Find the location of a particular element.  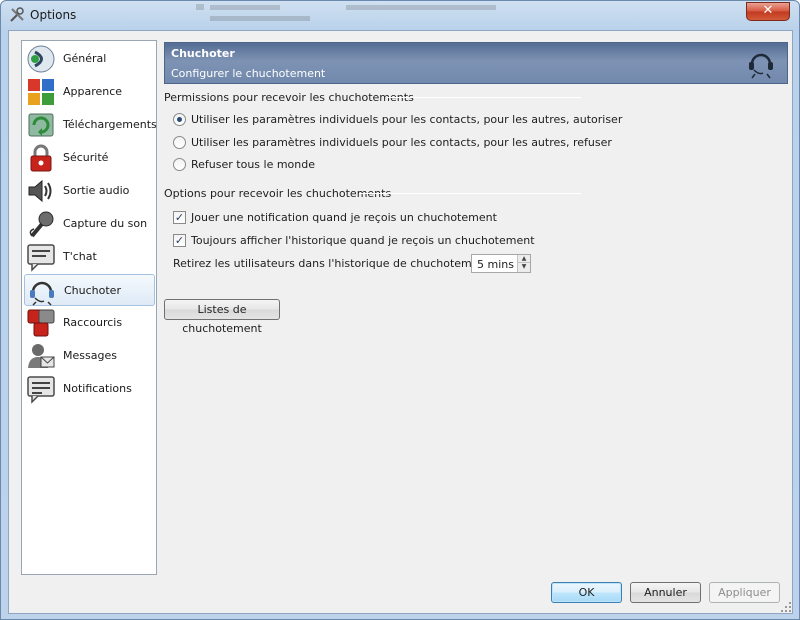

resize-grip-icon is located at coordinates (786, 607).